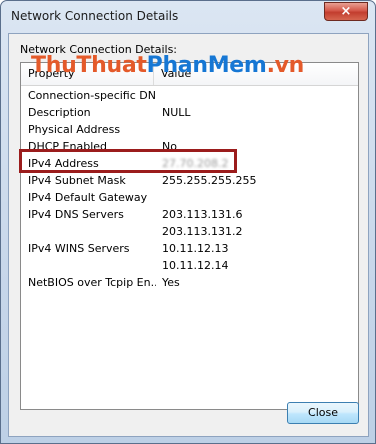  Describe the element at coordinates (209, 180) in the screenshot. I see `value-cell: 255.255.255.255` at that location.